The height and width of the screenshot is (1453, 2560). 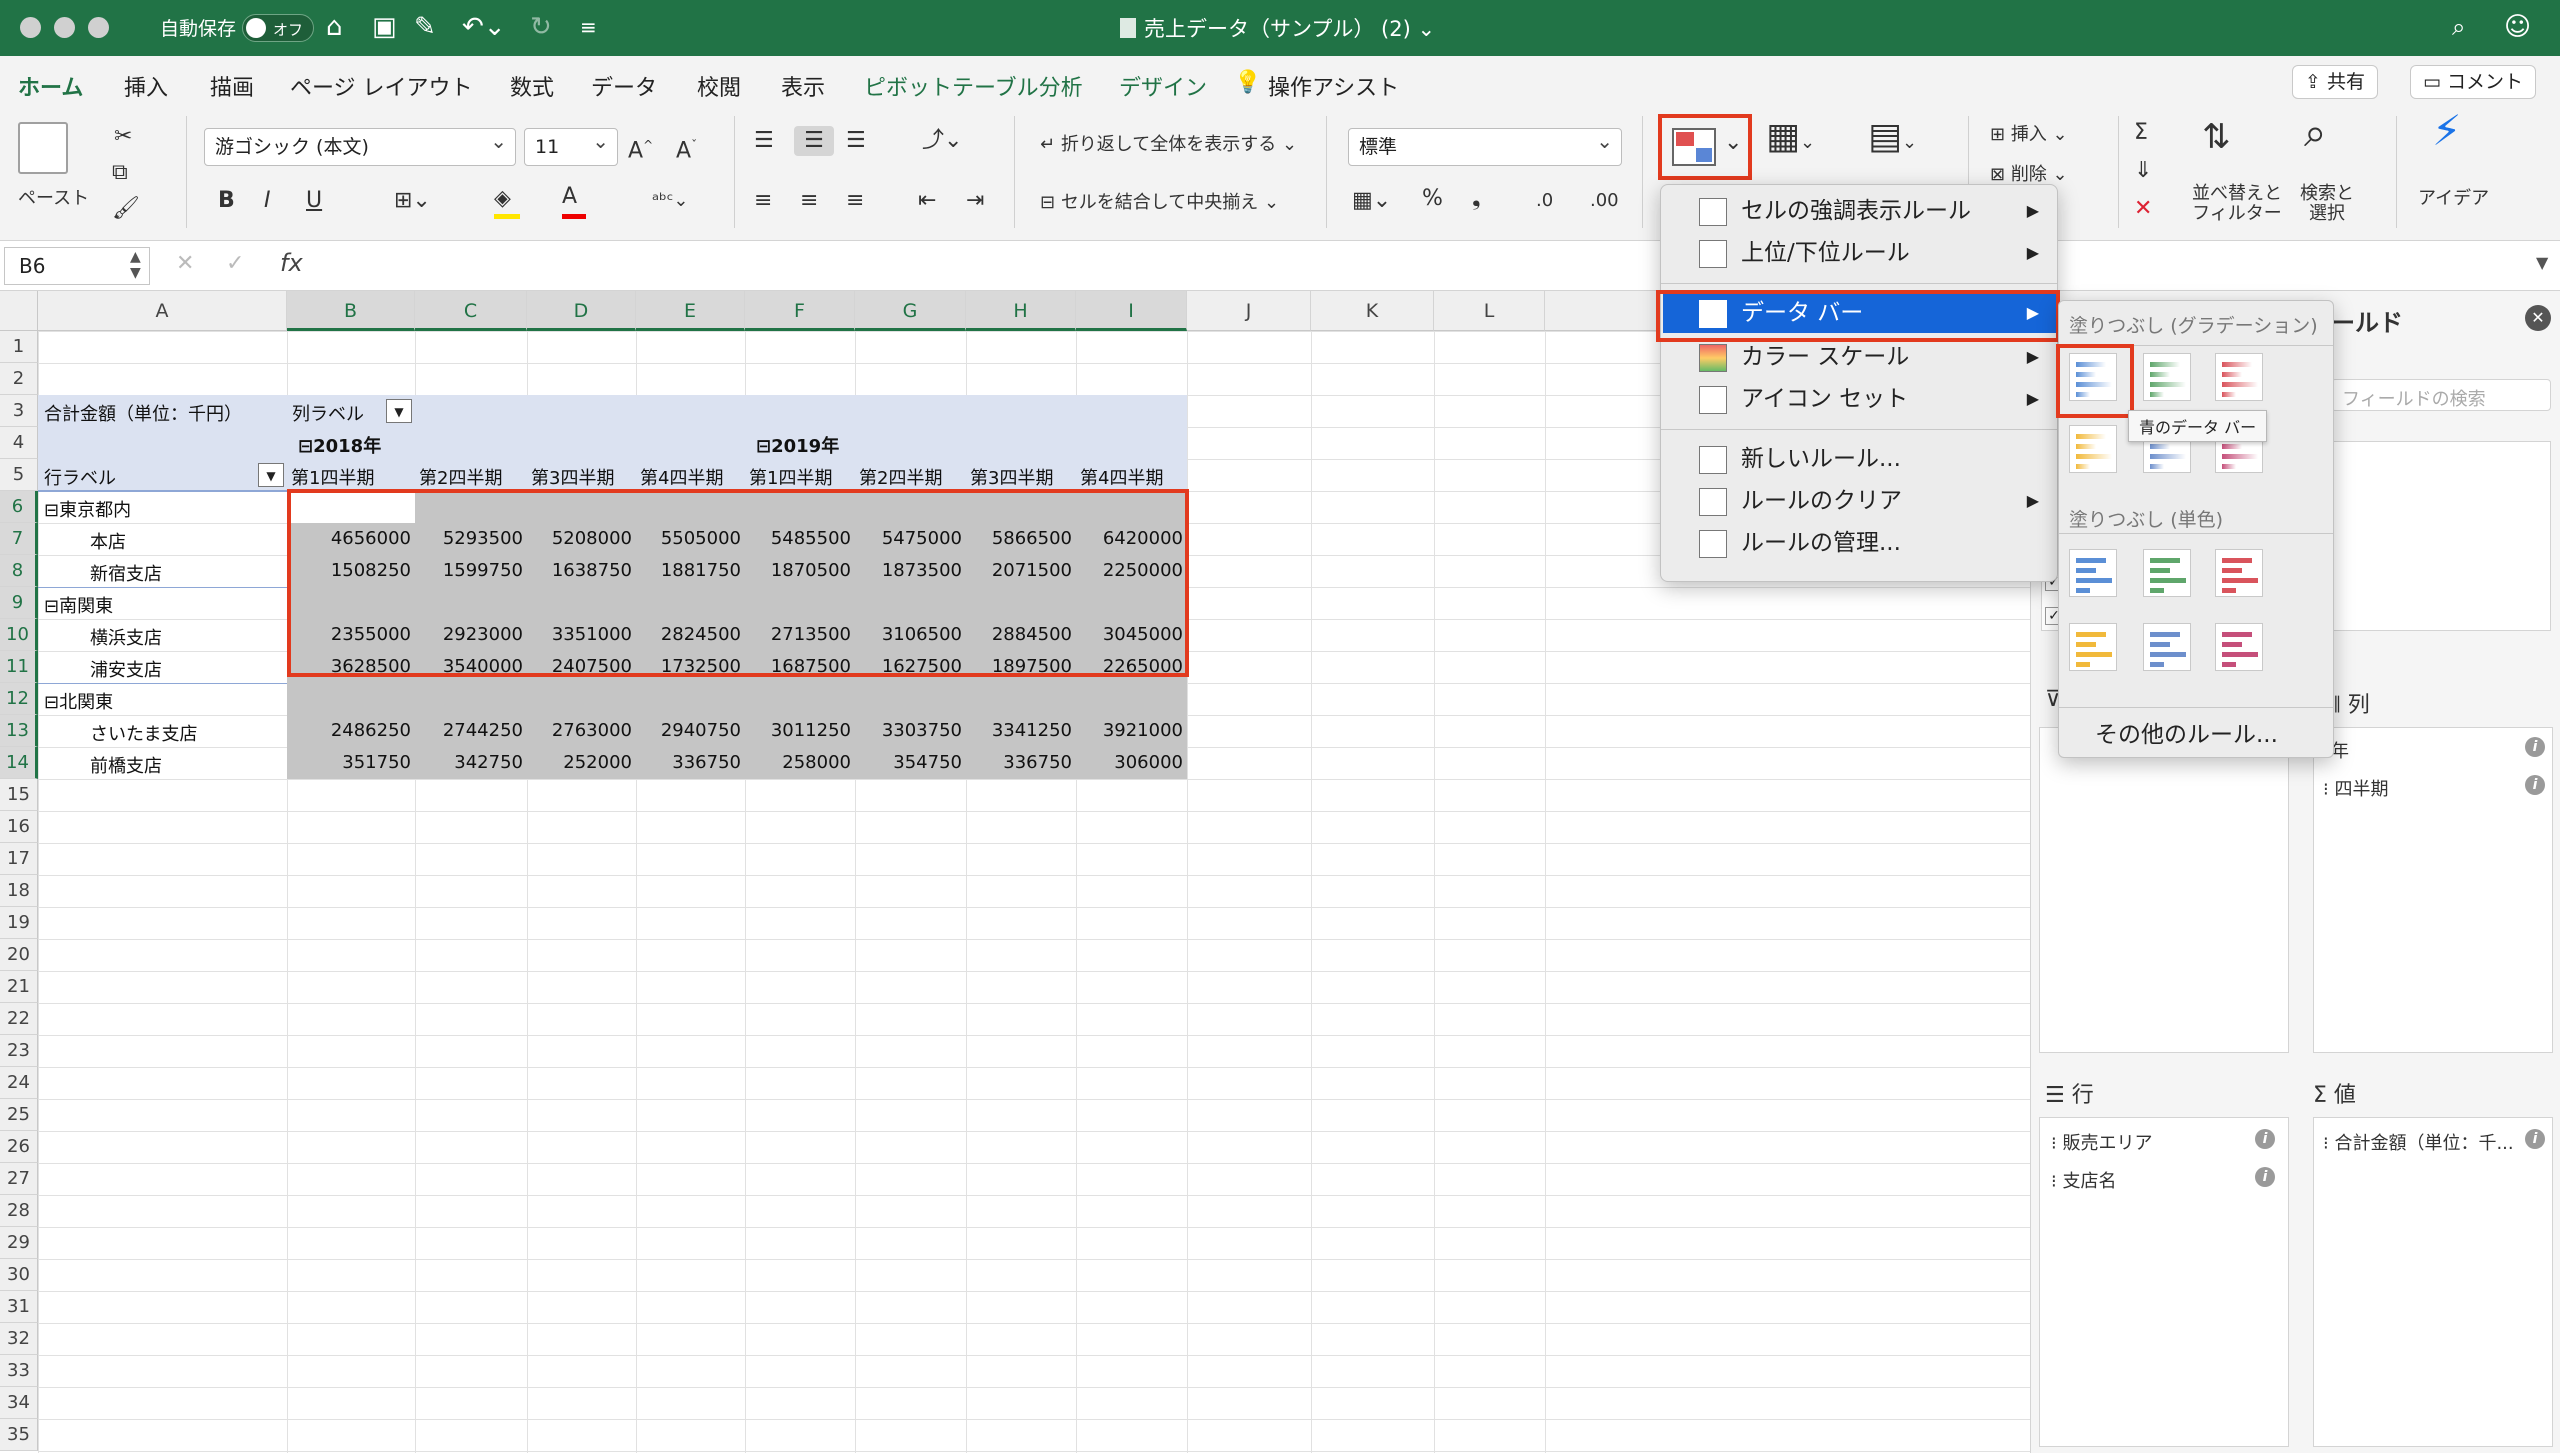 What do you see at coordinates (19, 1083) in the screenshot?
I see `row-header-24: 24` at bounding box center [19, 1083].